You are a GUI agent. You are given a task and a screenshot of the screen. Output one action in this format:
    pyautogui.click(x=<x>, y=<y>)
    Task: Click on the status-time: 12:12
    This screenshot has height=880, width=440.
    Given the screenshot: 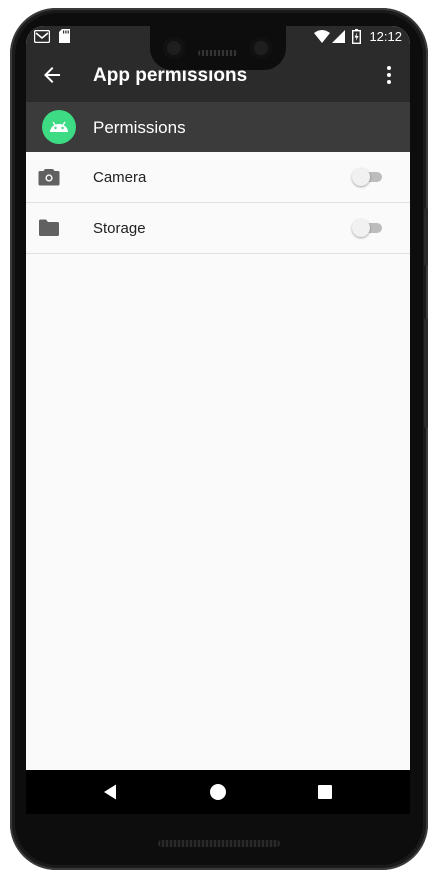 What is the action you would take?
    pyautogui.click(x=385, y=36)
    